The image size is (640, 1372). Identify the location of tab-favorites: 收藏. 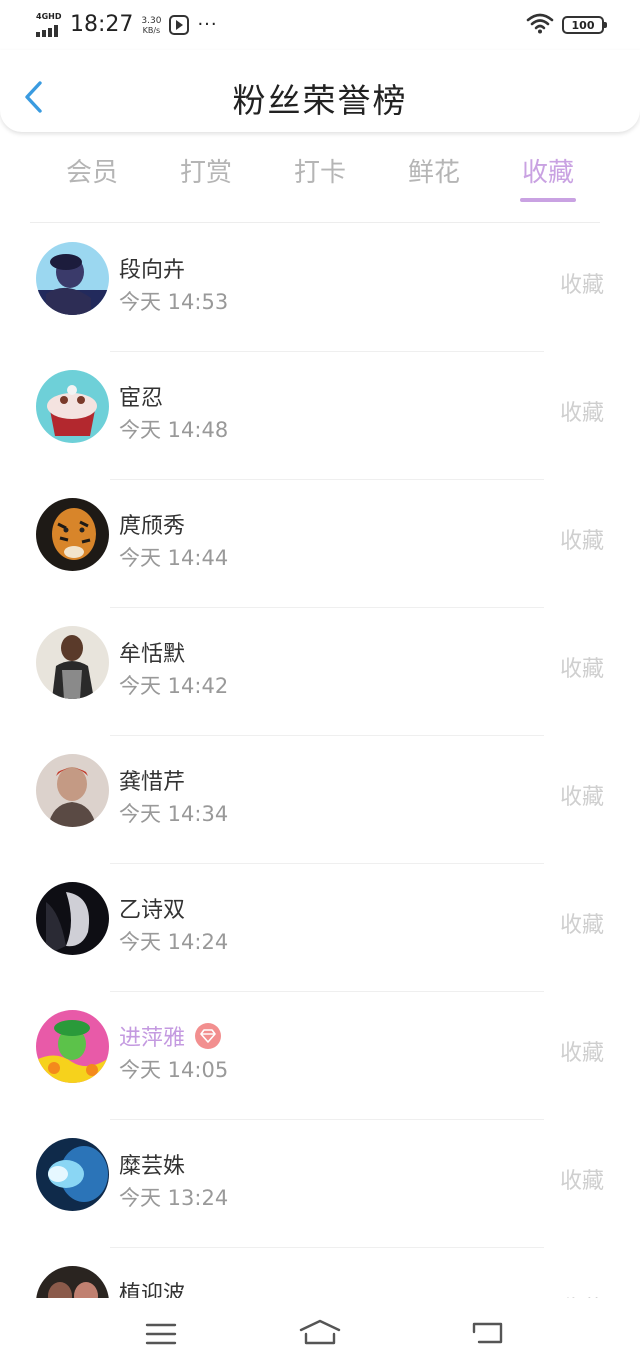
(548, 170).